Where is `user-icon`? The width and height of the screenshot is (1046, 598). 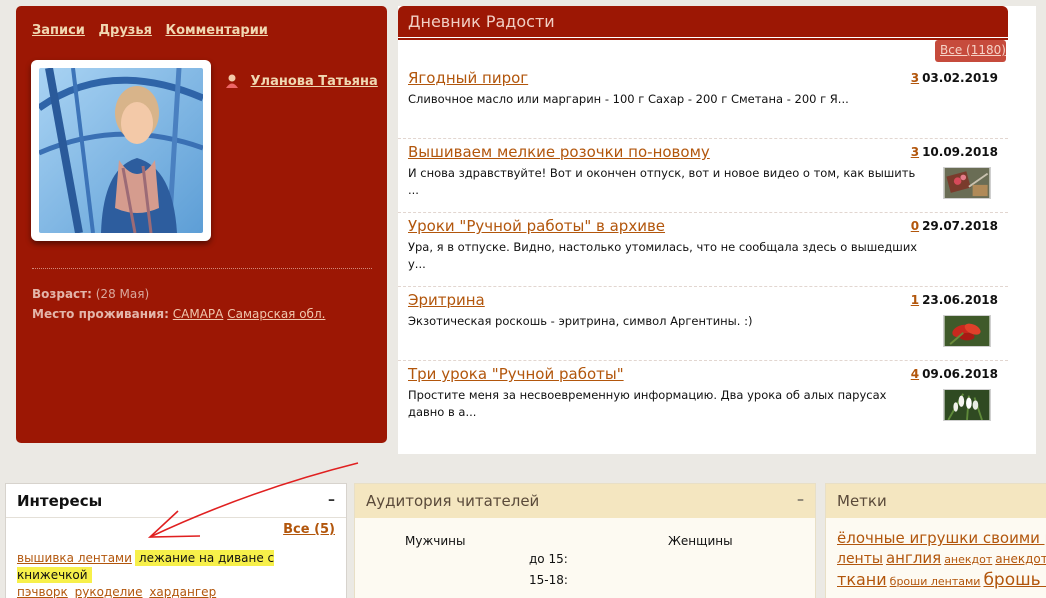
user-icon is located at coordinates (232, 81).